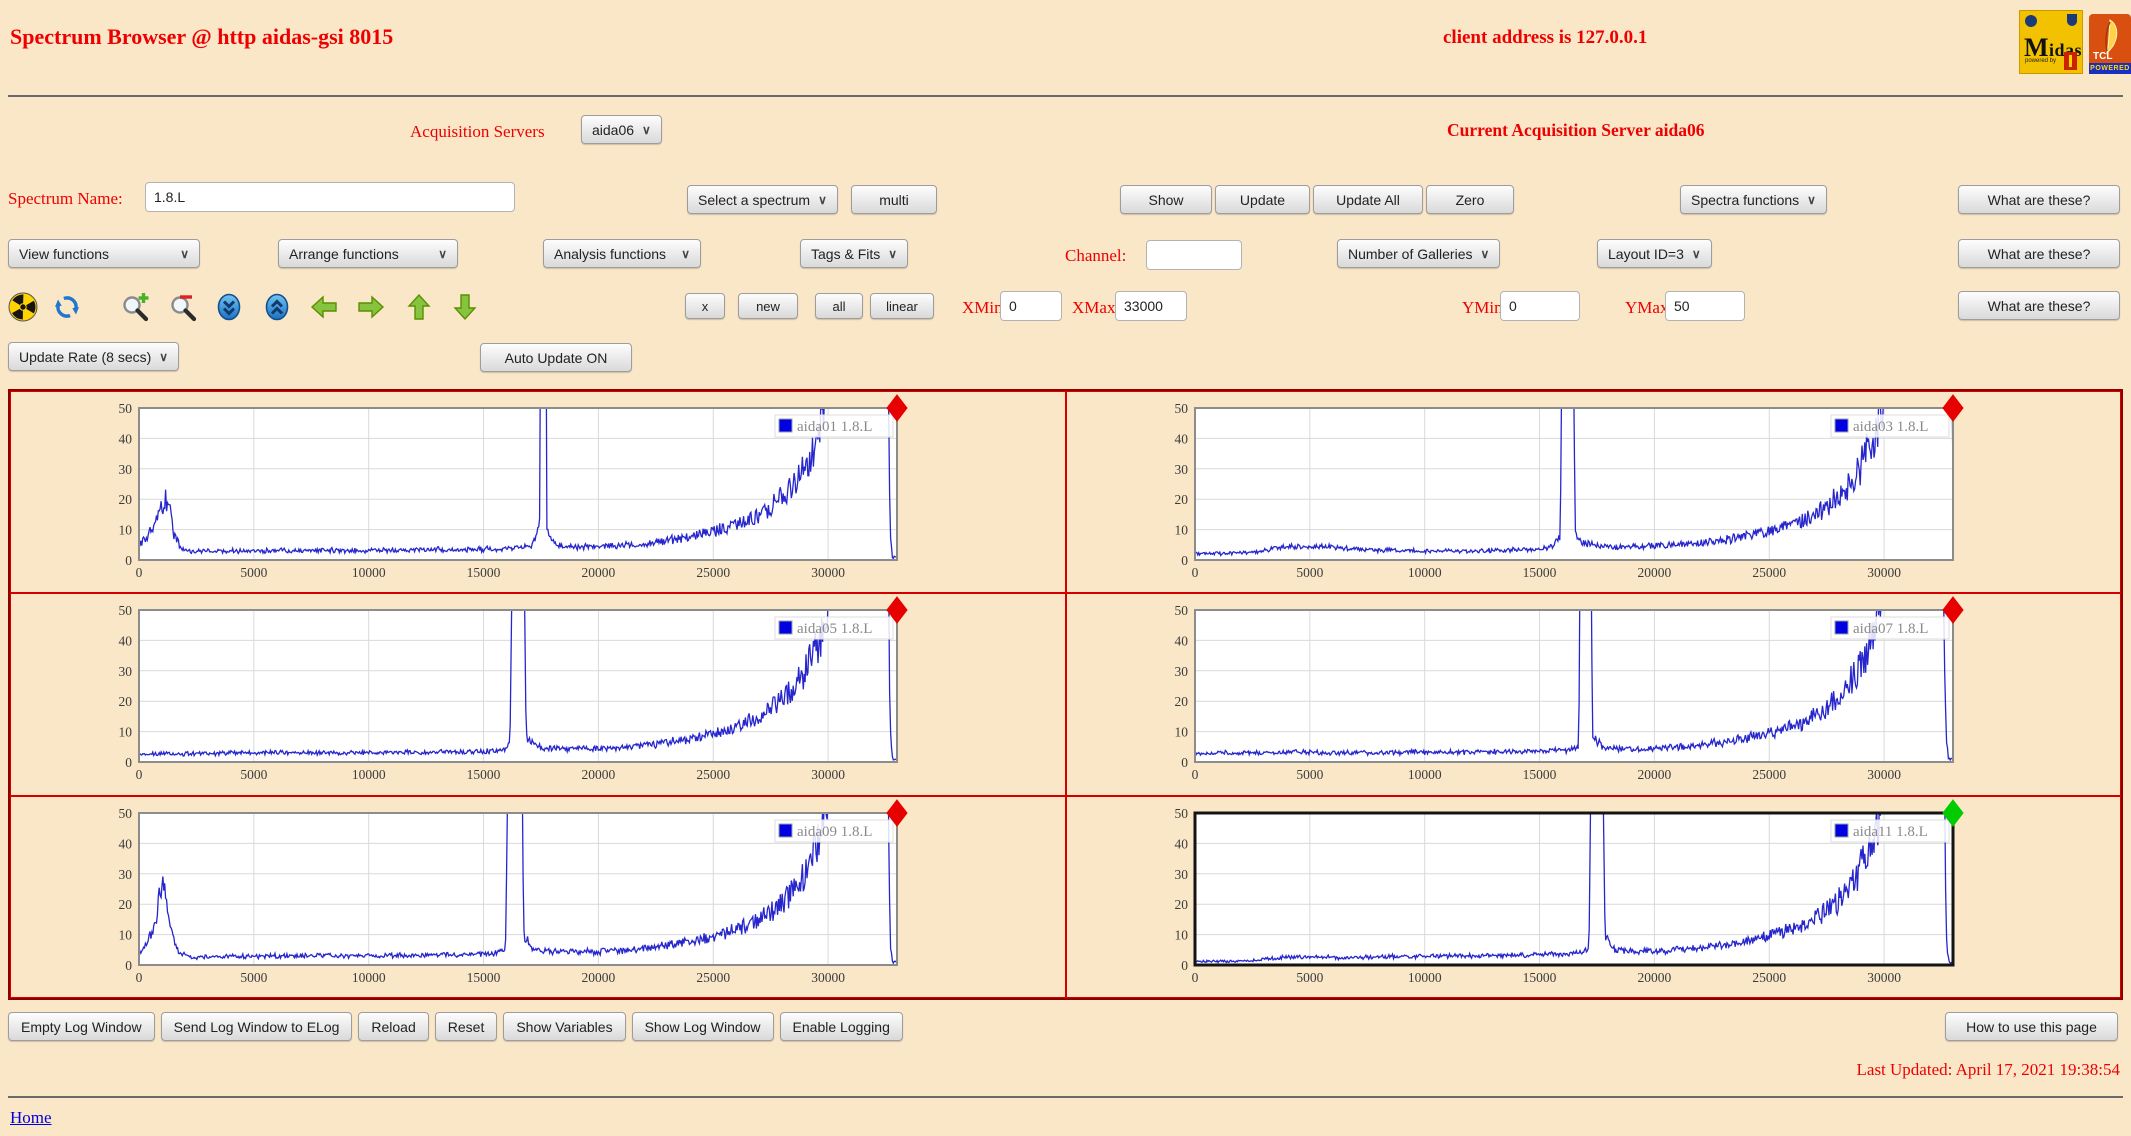  I want to click on number-of-galleries-label: Number of Galleries, so click(1410, 253).